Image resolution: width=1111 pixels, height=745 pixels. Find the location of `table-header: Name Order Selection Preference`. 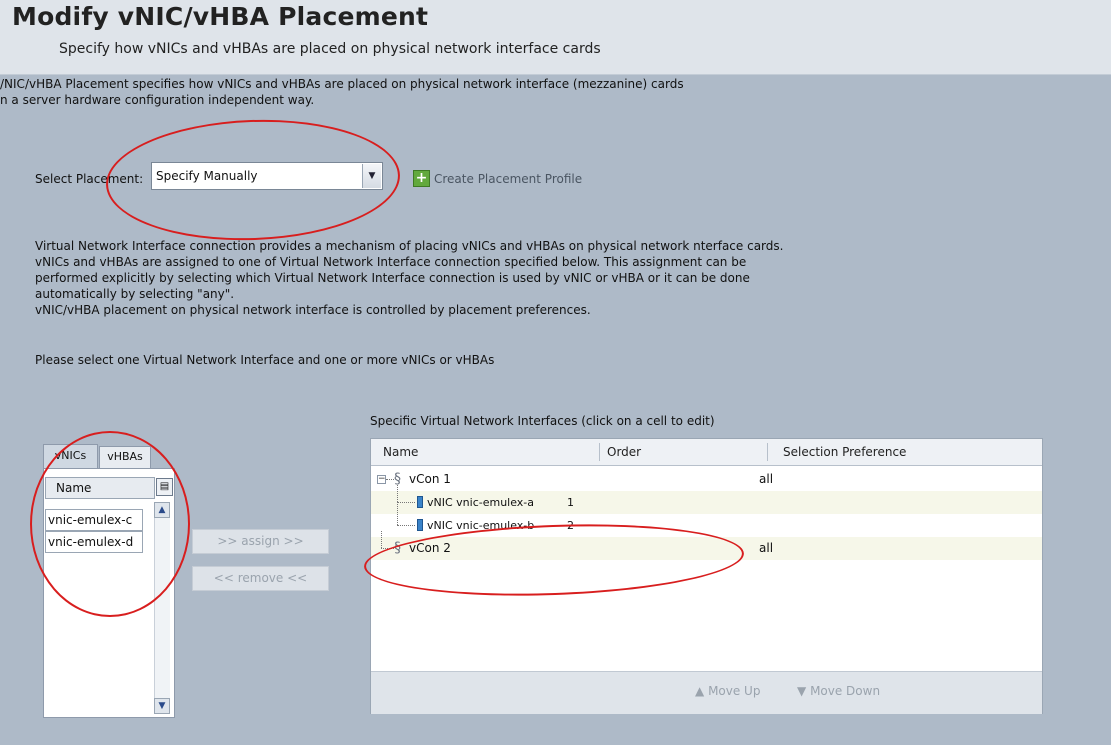

table-header: Name Order Selection Preference is located at coordinates (706, 452).